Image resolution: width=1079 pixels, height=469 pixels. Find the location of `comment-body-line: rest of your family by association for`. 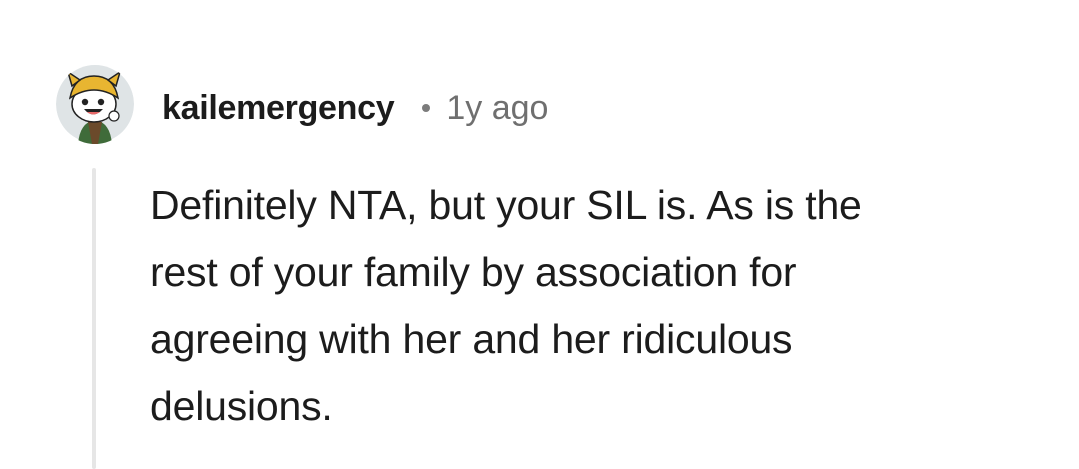

comment-body-line: rest of your family by association for is located at coordinates (473, 272).